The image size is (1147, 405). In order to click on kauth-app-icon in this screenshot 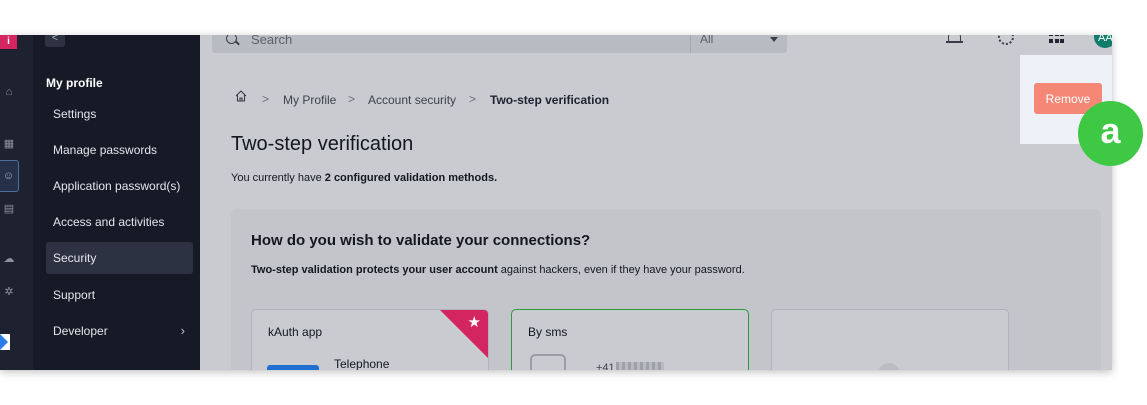, I will do `click(293, 367)`.